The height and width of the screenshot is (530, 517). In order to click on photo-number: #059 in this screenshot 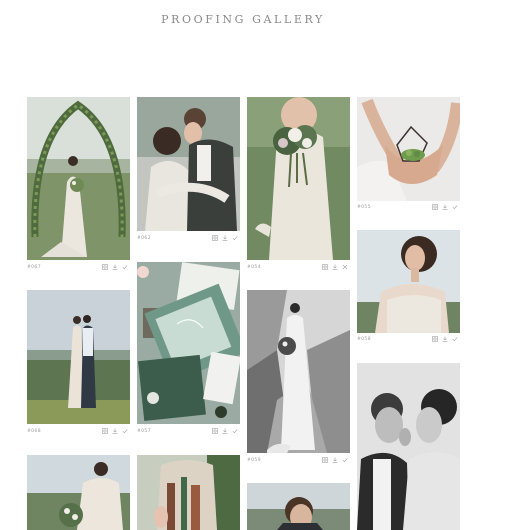, I will do `click(254, 460)`.